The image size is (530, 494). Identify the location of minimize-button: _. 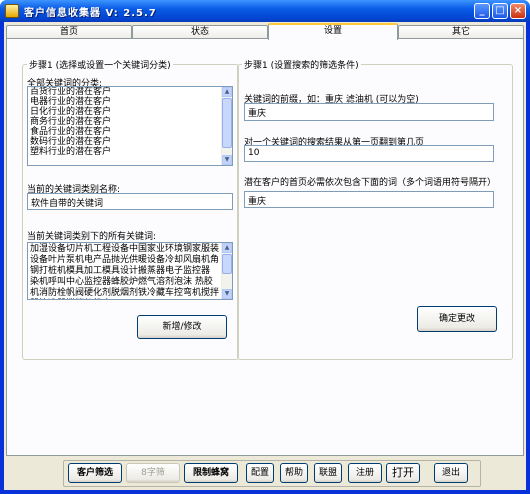
(482, 11).